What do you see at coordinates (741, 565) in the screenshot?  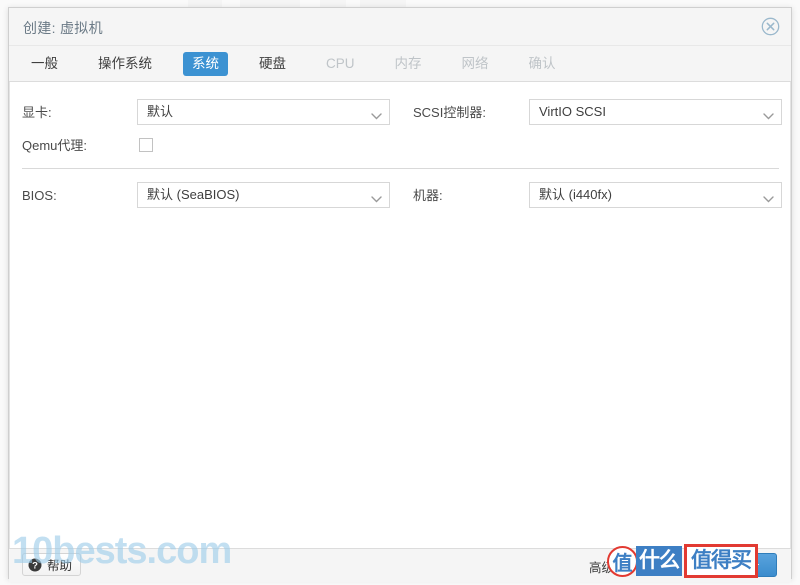 I see `next-button: 下一步` at bounding box center [741, 565].